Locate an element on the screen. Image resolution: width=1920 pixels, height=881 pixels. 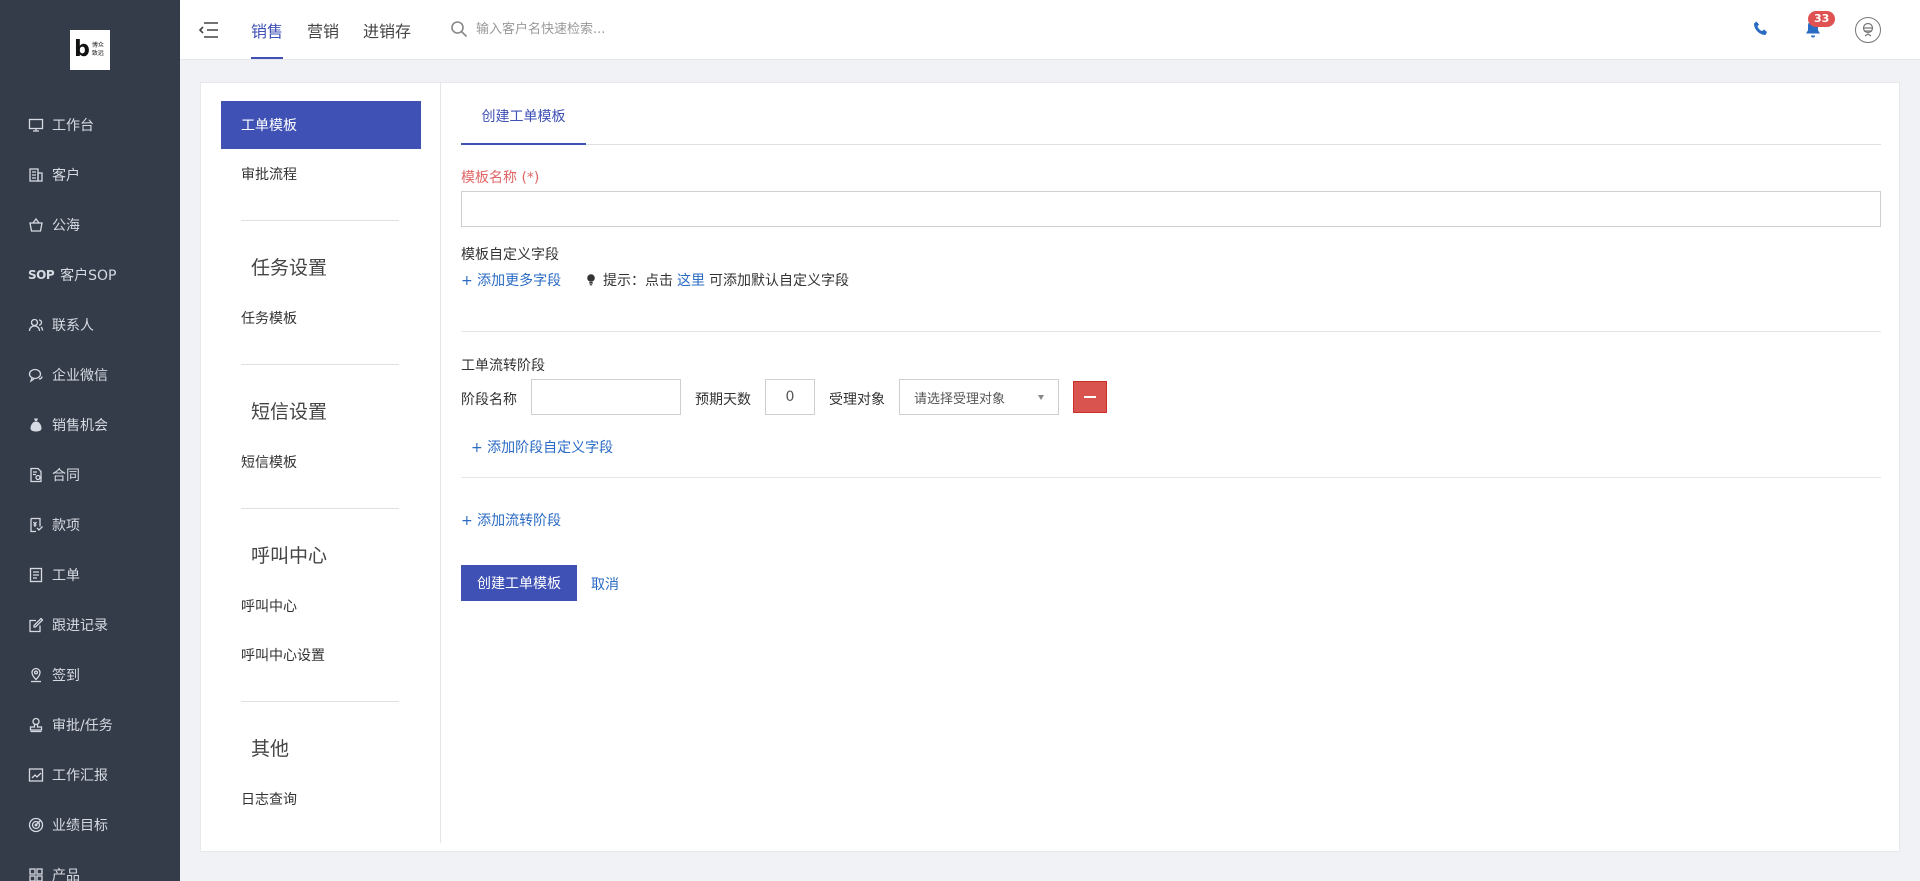
add-more-fields-link: + 添加更多字段 is located at coordinates (511, 280).